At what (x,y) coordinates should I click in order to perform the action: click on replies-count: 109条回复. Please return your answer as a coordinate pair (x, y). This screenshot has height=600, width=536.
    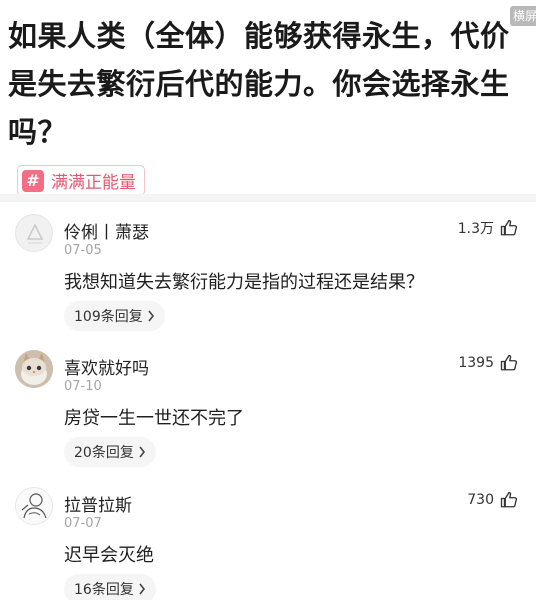
    Looking at the image, I should click on (108, 317).